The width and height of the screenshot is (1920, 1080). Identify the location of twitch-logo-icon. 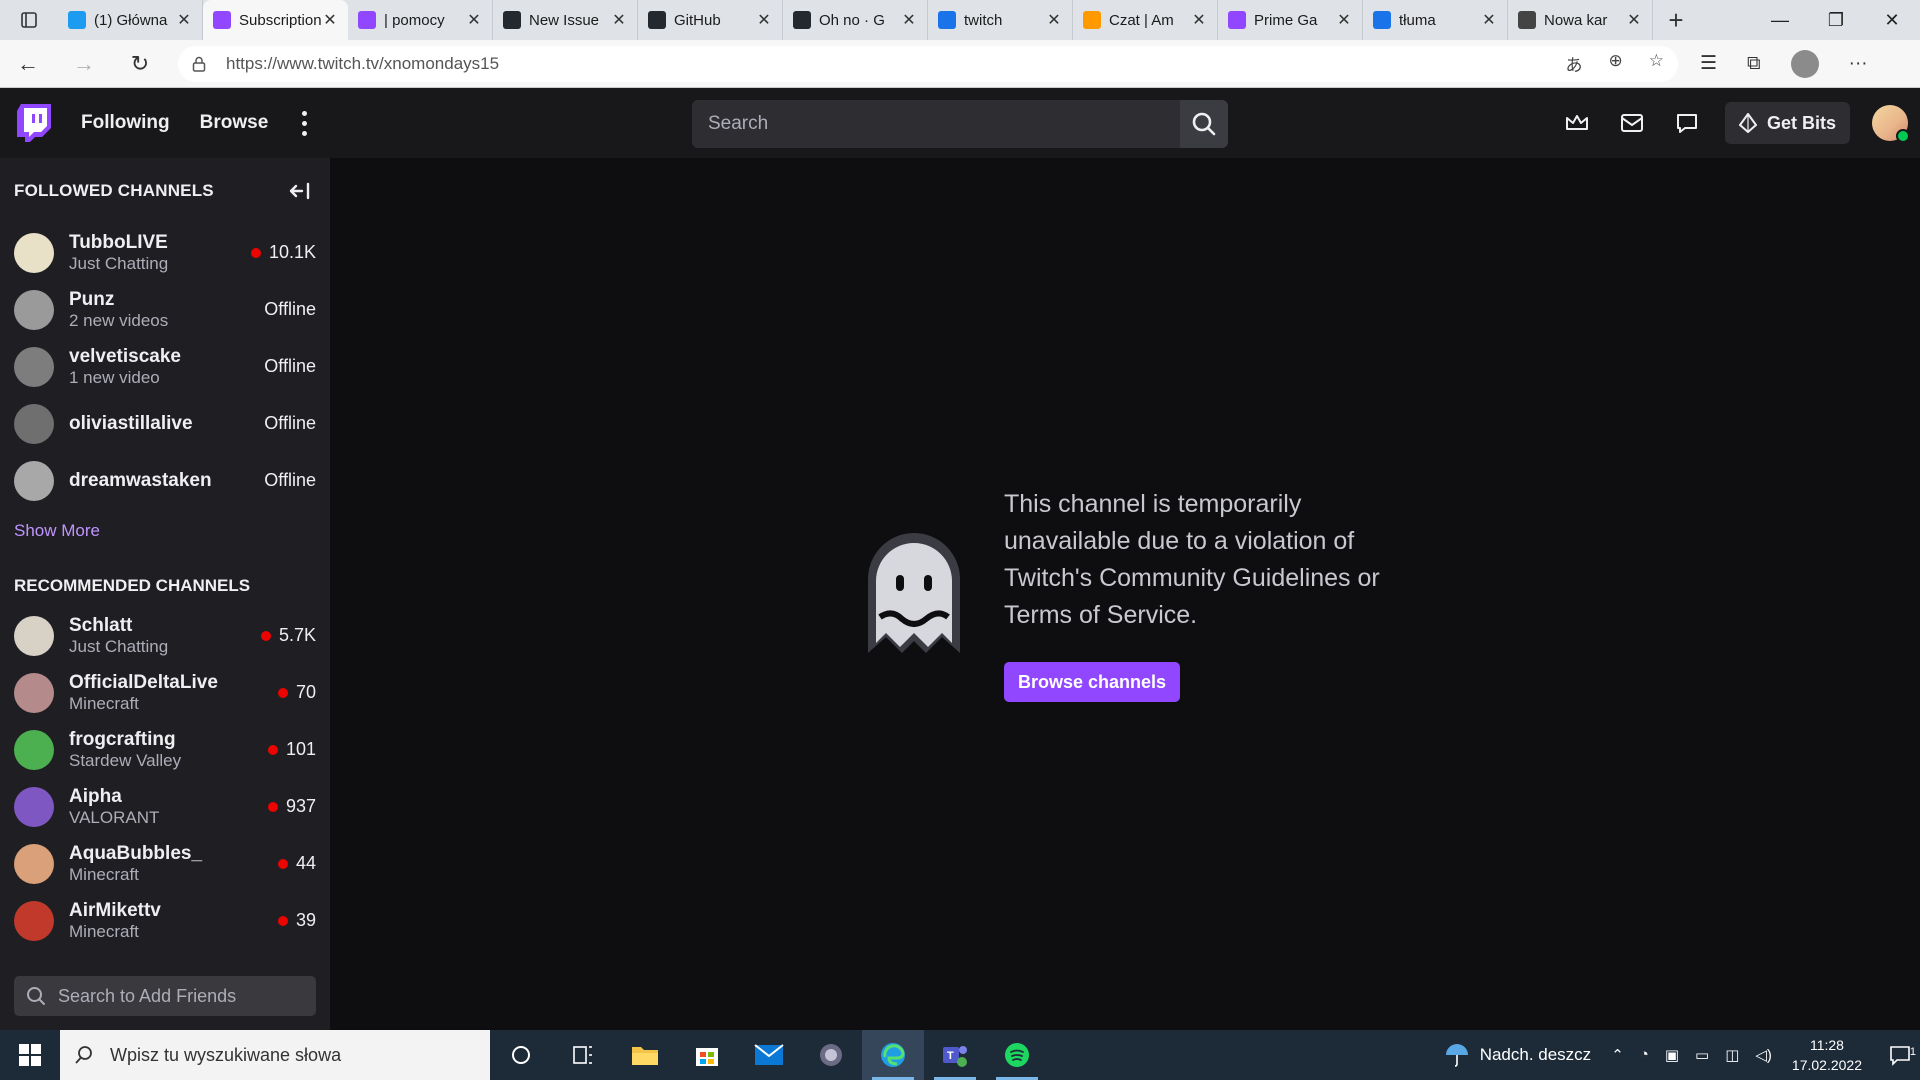
(34, 123).